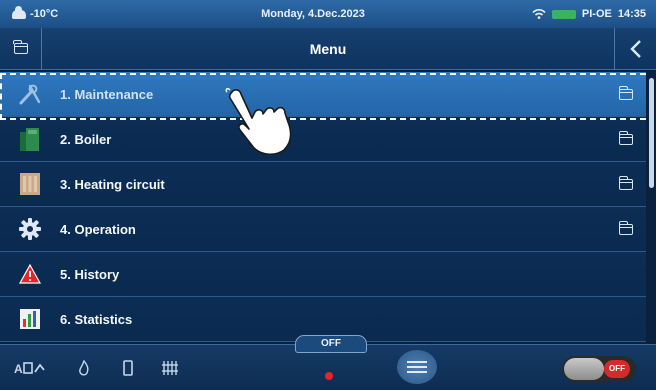 The image size is (656, 390). I want to click on flame-button, so click(84, 367).